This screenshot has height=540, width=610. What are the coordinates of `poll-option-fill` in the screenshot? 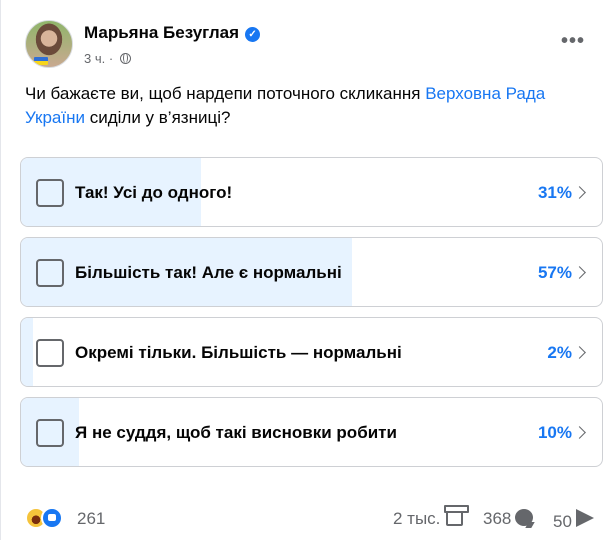 It's located at (27, 352).